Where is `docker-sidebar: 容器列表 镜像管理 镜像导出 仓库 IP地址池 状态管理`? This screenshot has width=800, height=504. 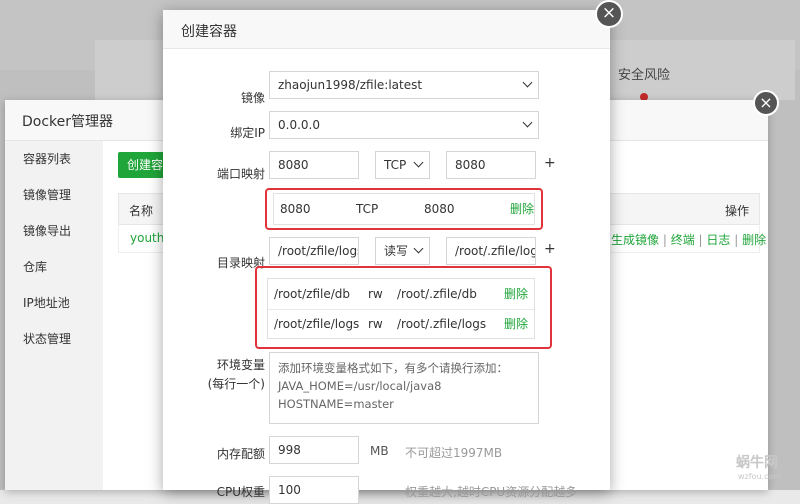 docker-sidebar: 容器列表 镜像管理 镜像导出 仓库 IP地址池 状态管理 is located at coordinates (54, 315).